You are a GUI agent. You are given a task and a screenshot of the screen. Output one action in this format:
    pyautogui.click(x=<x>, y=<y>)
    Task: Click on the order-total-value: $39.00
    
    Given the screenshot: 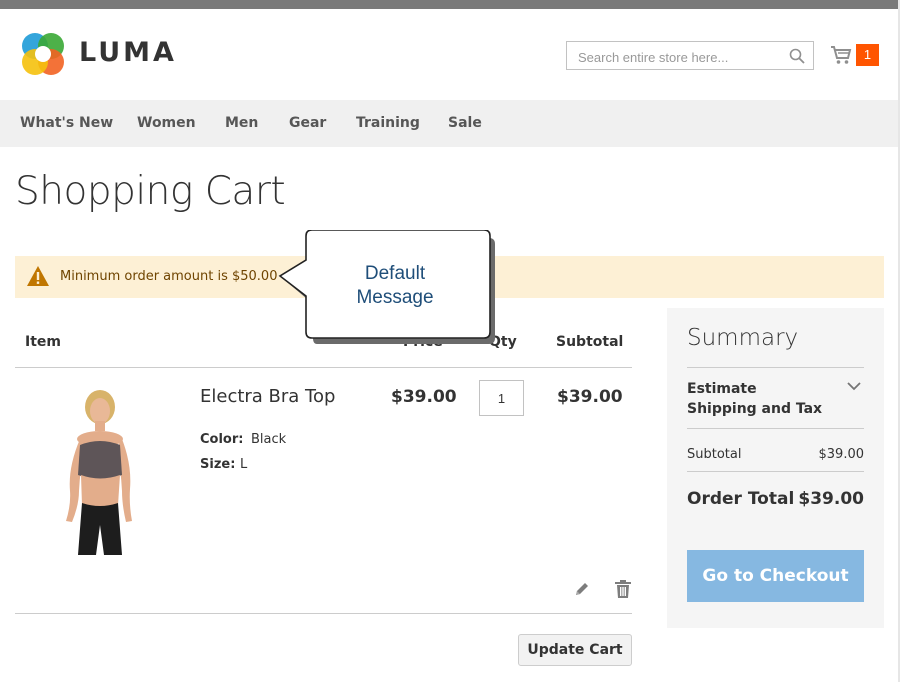 What is the action you would take?
    pyautogui.click(x=831, y=499)
    